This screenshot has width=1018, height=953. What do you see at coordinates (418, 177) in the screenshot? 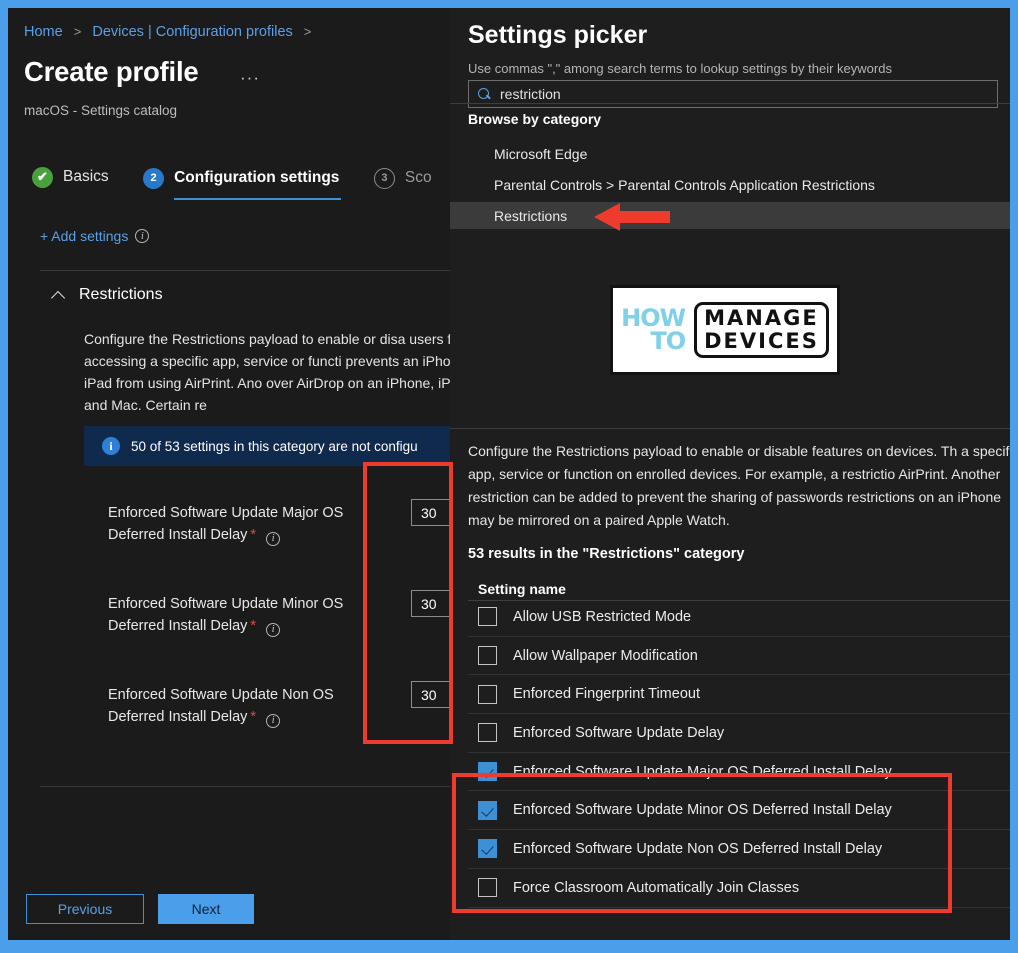
I see `tab-scope-tags-label: Sco` at bounding box center [418, 177].